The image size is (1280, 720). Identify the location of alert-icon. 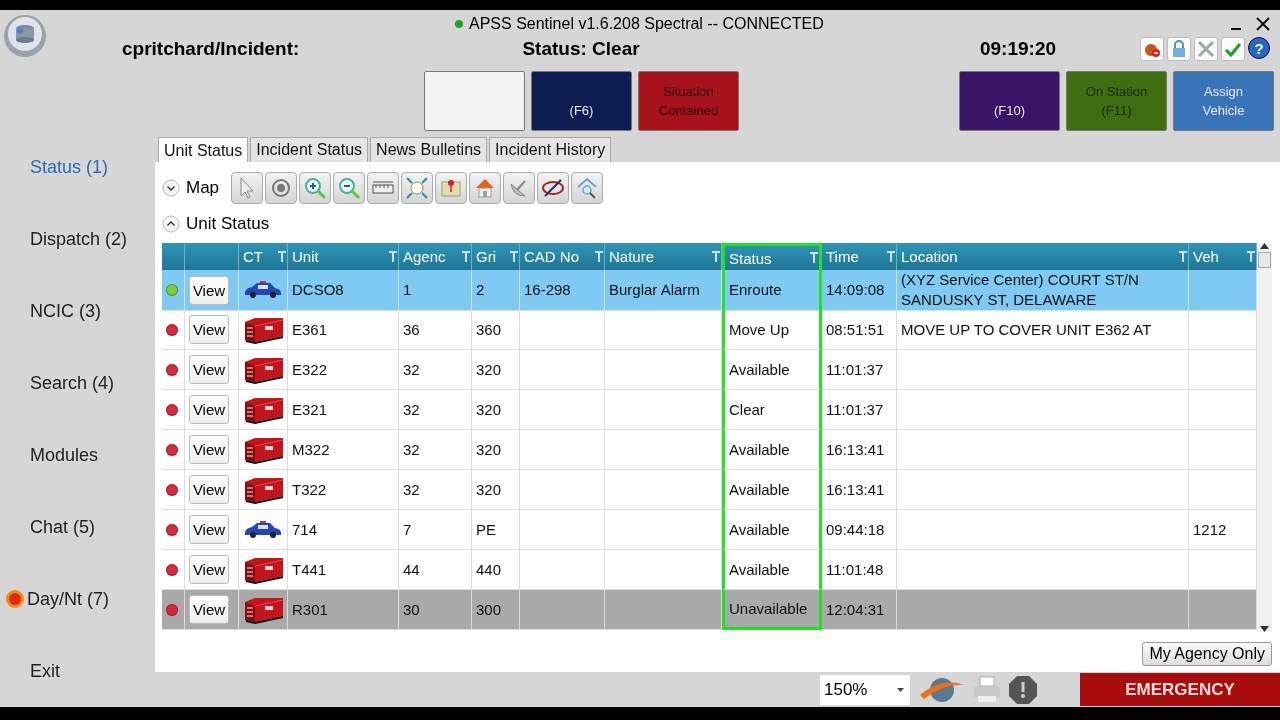
(1023, 689).